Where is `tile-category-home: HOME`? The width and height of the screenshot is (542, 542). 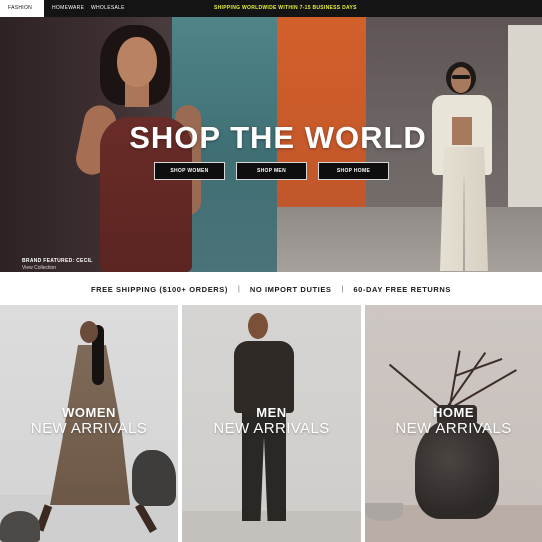
tile-category-home: HOME is located at coordinates (453, 412).